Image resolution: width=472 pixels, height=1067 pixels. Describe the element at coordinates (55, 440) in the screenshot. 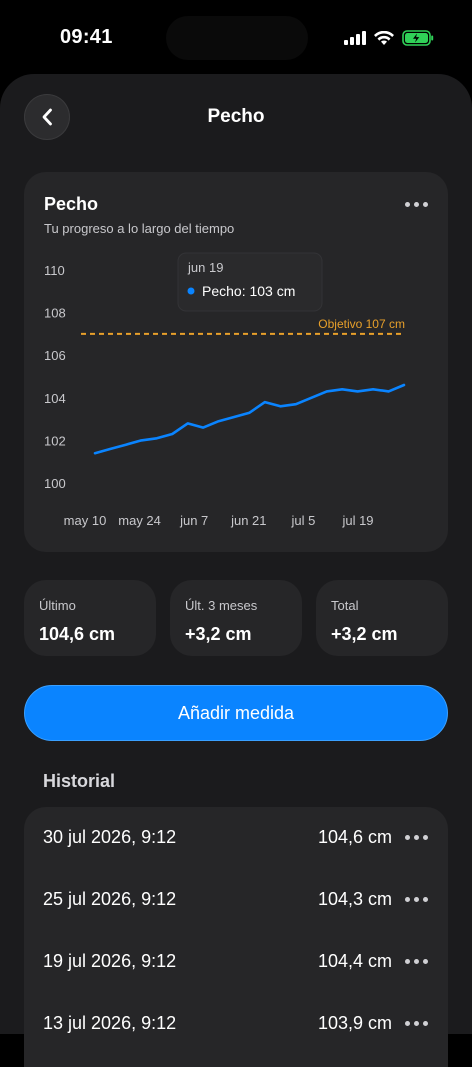

I see `y-tick-label: 102` at that location.